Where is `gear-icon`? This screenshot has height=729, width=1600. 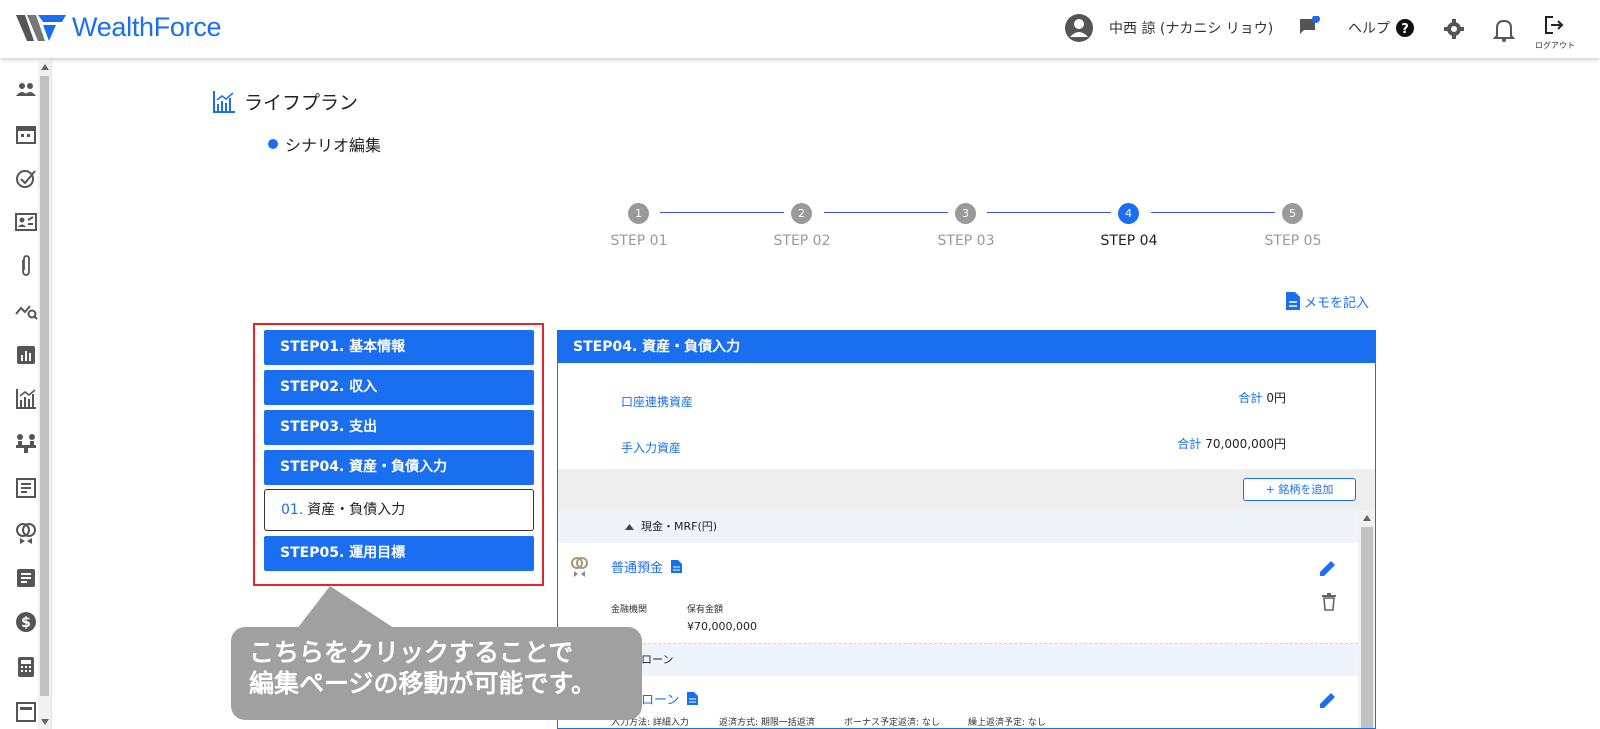
gear-icon is located at coordinates (1454, 29).